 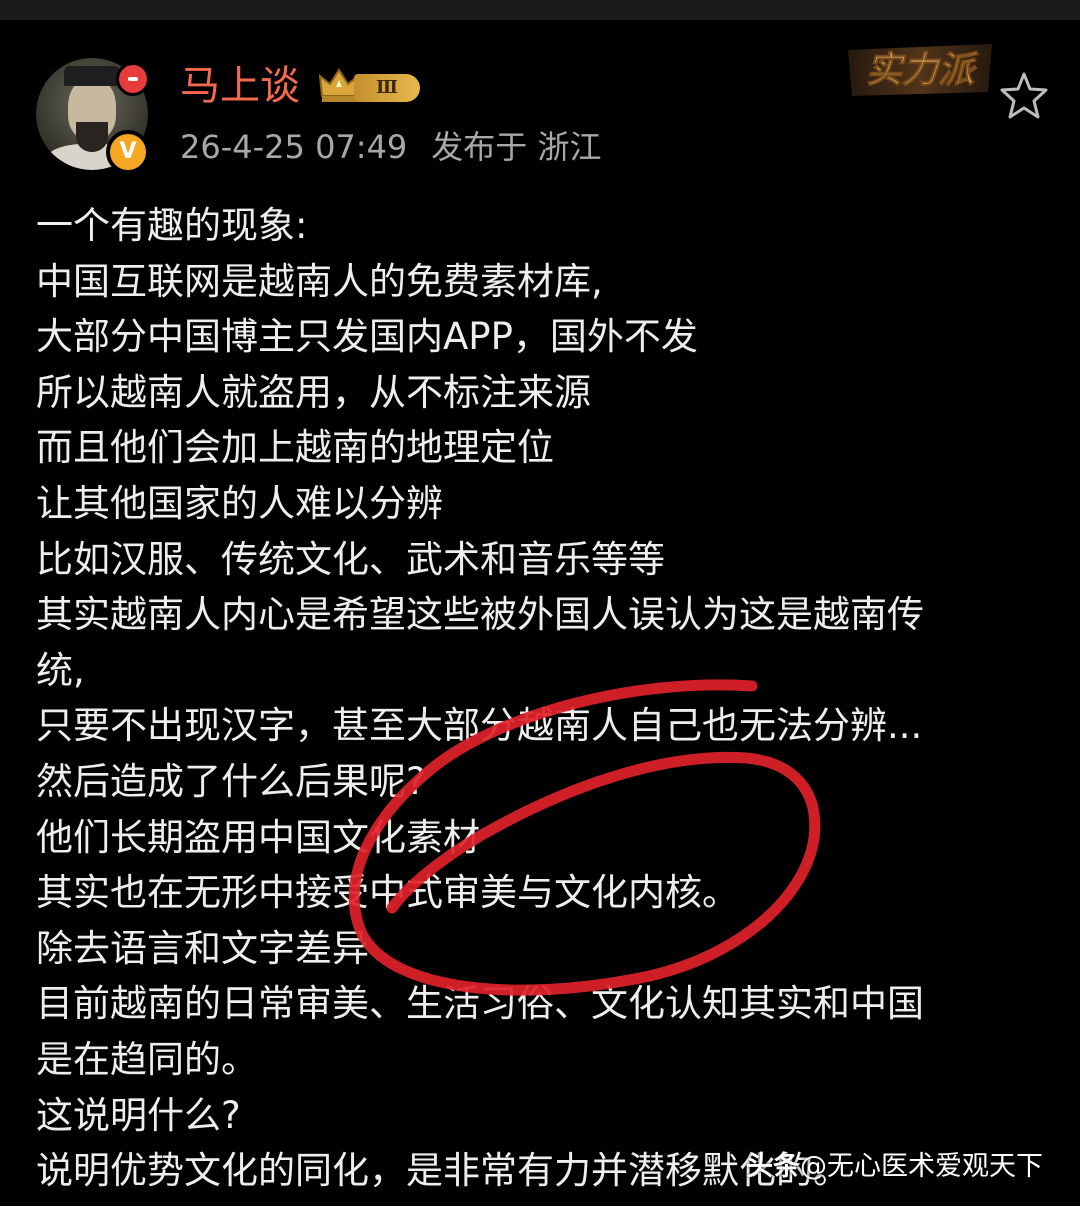 I want to click on post-text-line: 其实越南人内心是希望这些被外国人误认为这是越南传, so click(x=480, y=615).